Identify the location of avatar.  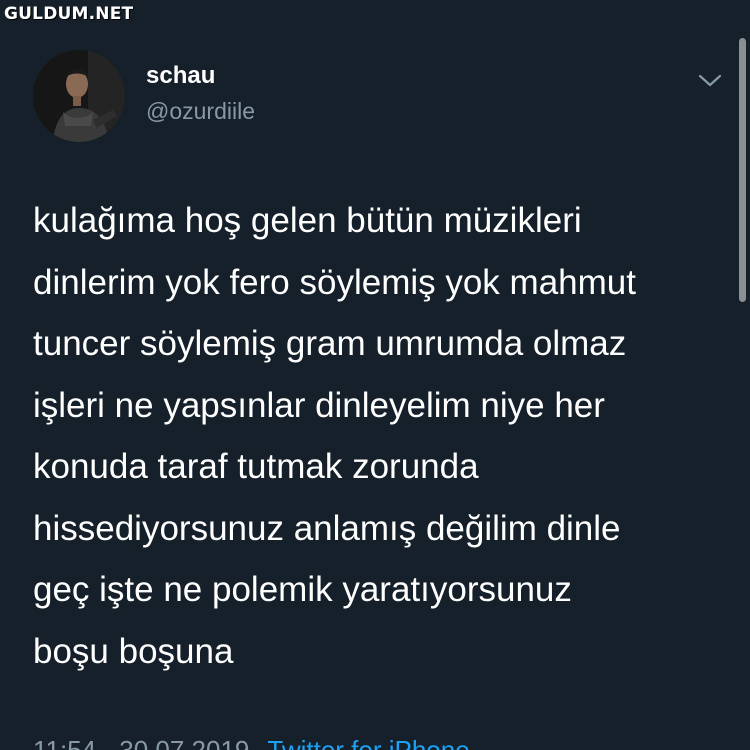
(79, 96).